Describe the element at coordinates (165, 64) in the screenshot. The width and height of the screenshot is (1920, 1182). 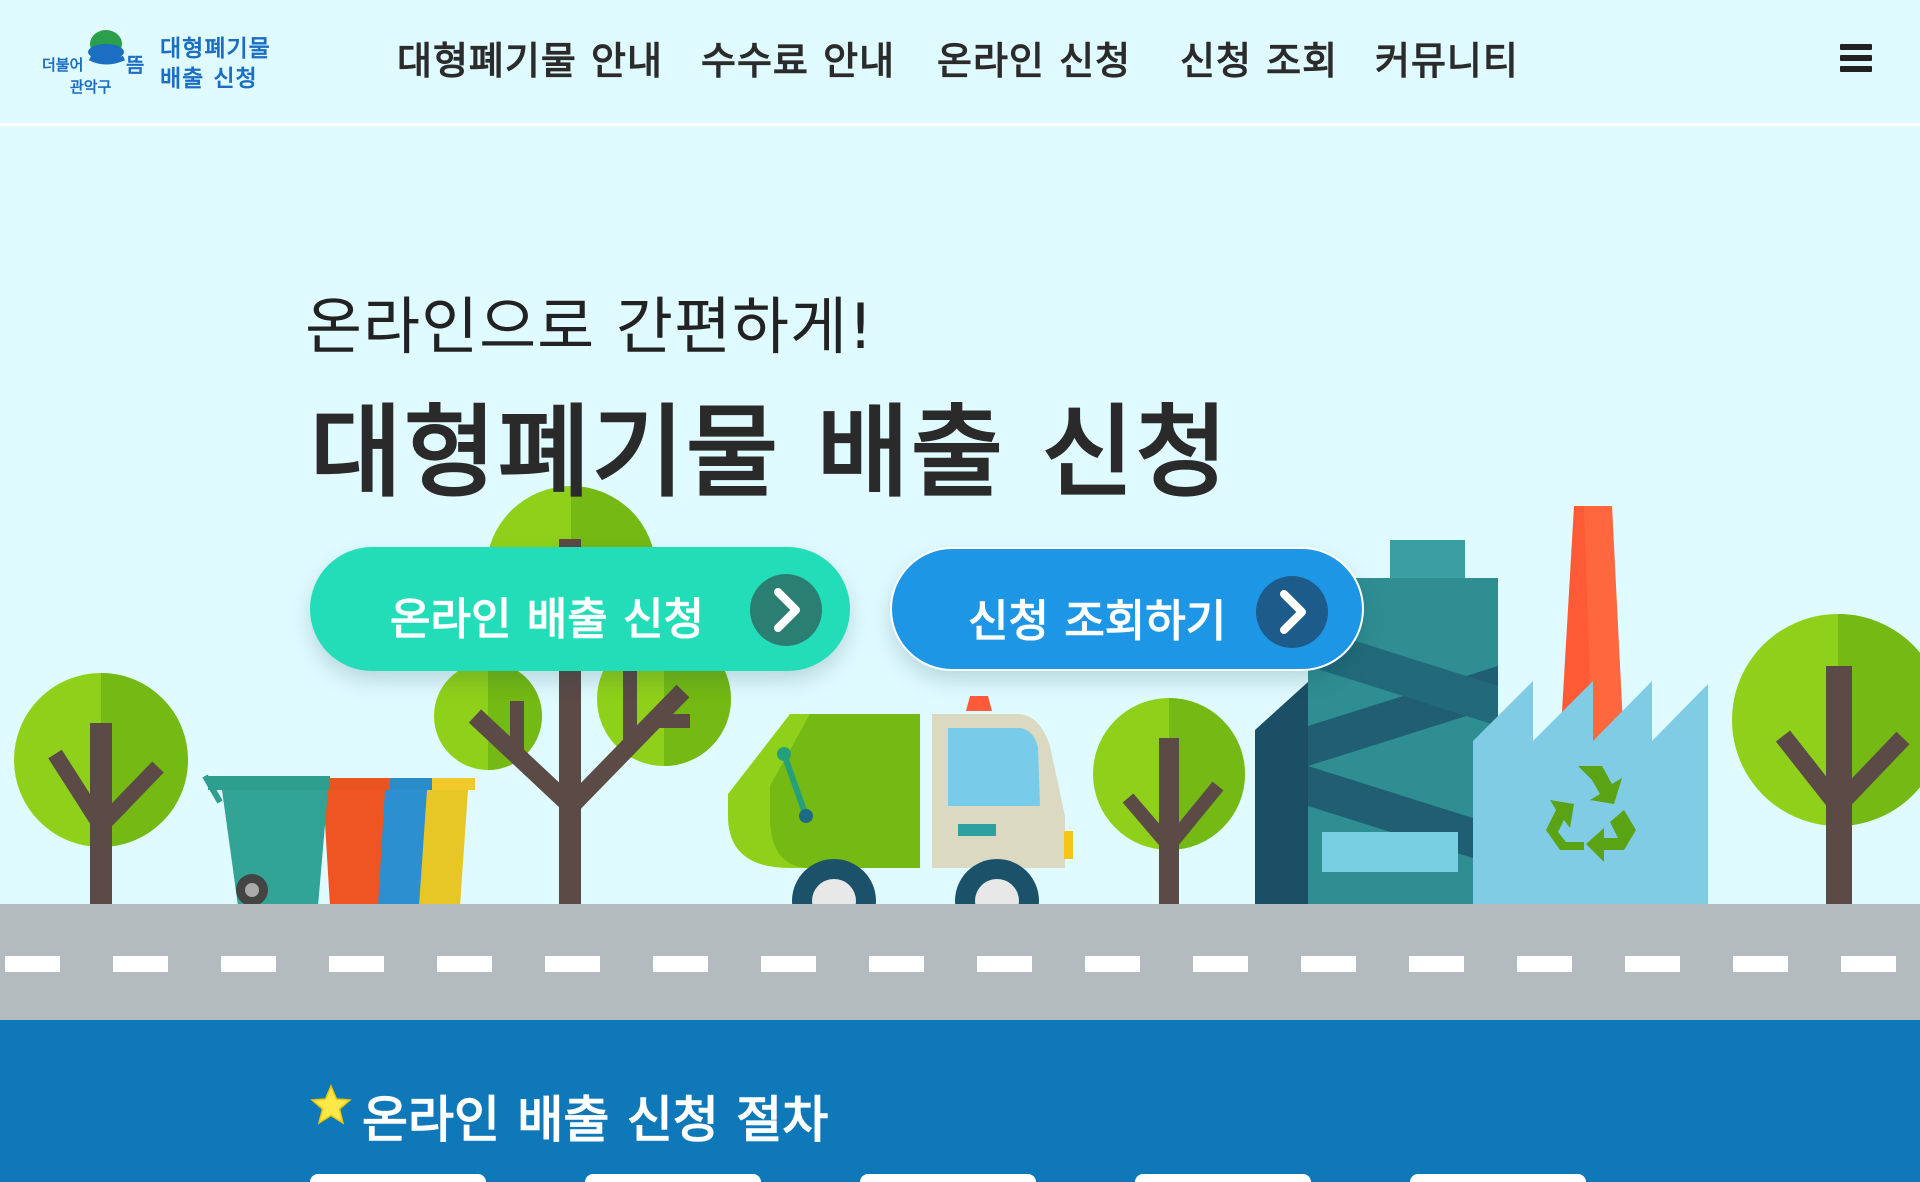
I see `site-logo: 더불어 뜸 관악구 대형폐기물 배출 신청` at that location.